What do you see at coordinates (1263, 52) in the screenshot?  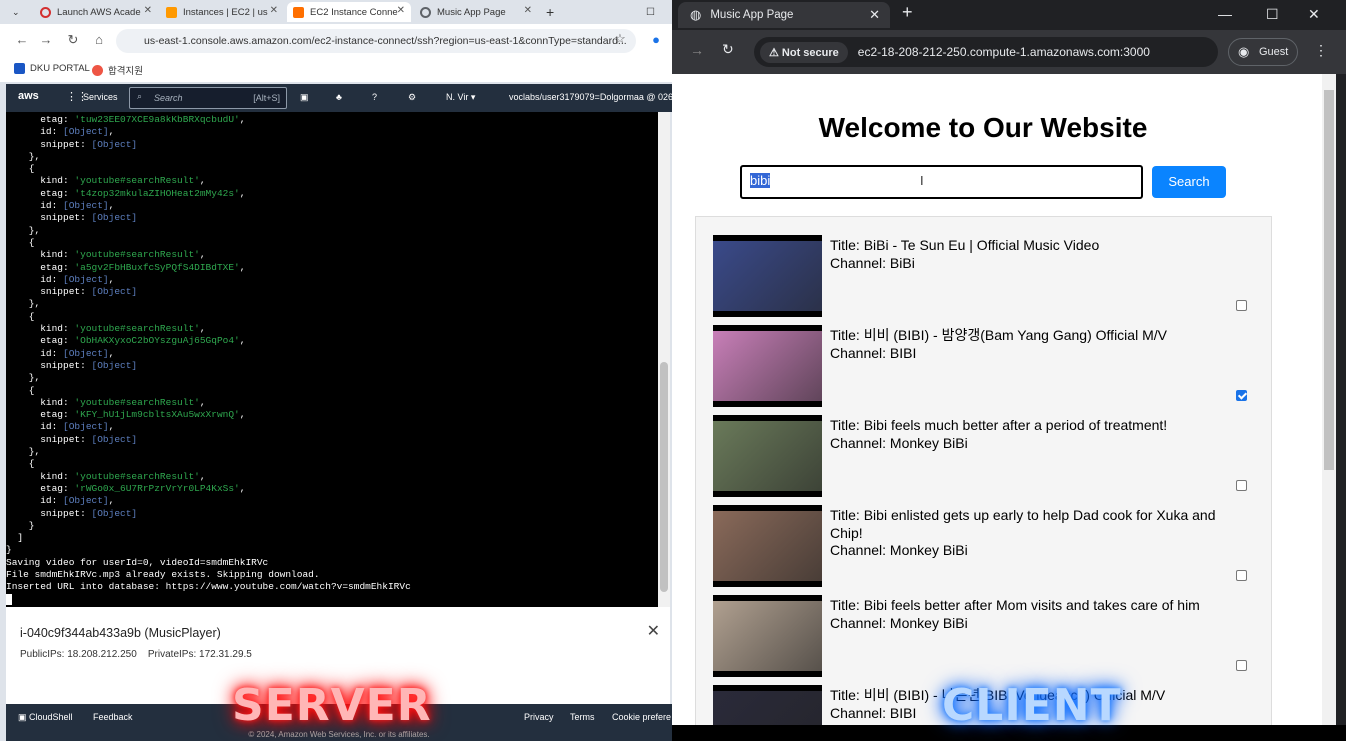 I see `guest-profile-button: ◉ Guest` at bounding box center [1263, 52].